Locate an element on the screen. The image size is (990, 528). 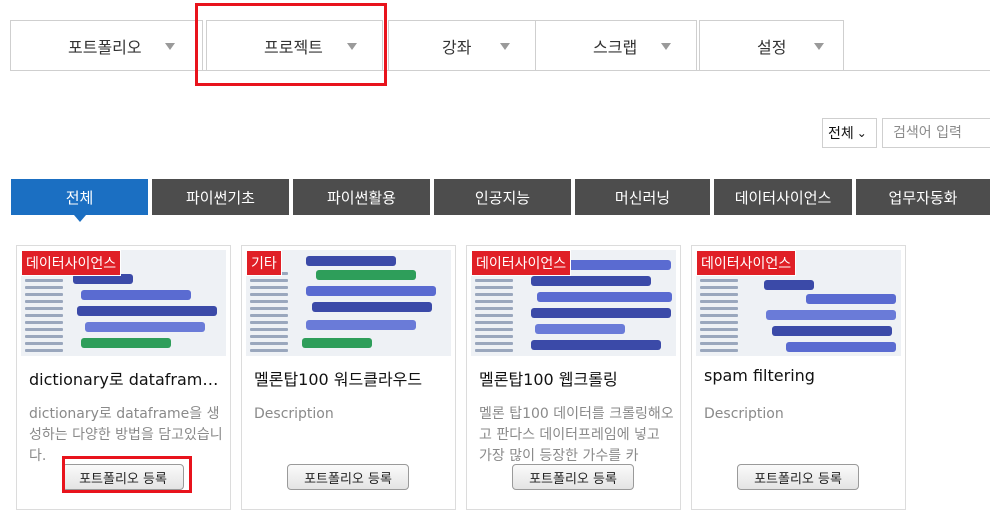
category-machine-learning: 머신러닝 is located at coordinates (642, 197).